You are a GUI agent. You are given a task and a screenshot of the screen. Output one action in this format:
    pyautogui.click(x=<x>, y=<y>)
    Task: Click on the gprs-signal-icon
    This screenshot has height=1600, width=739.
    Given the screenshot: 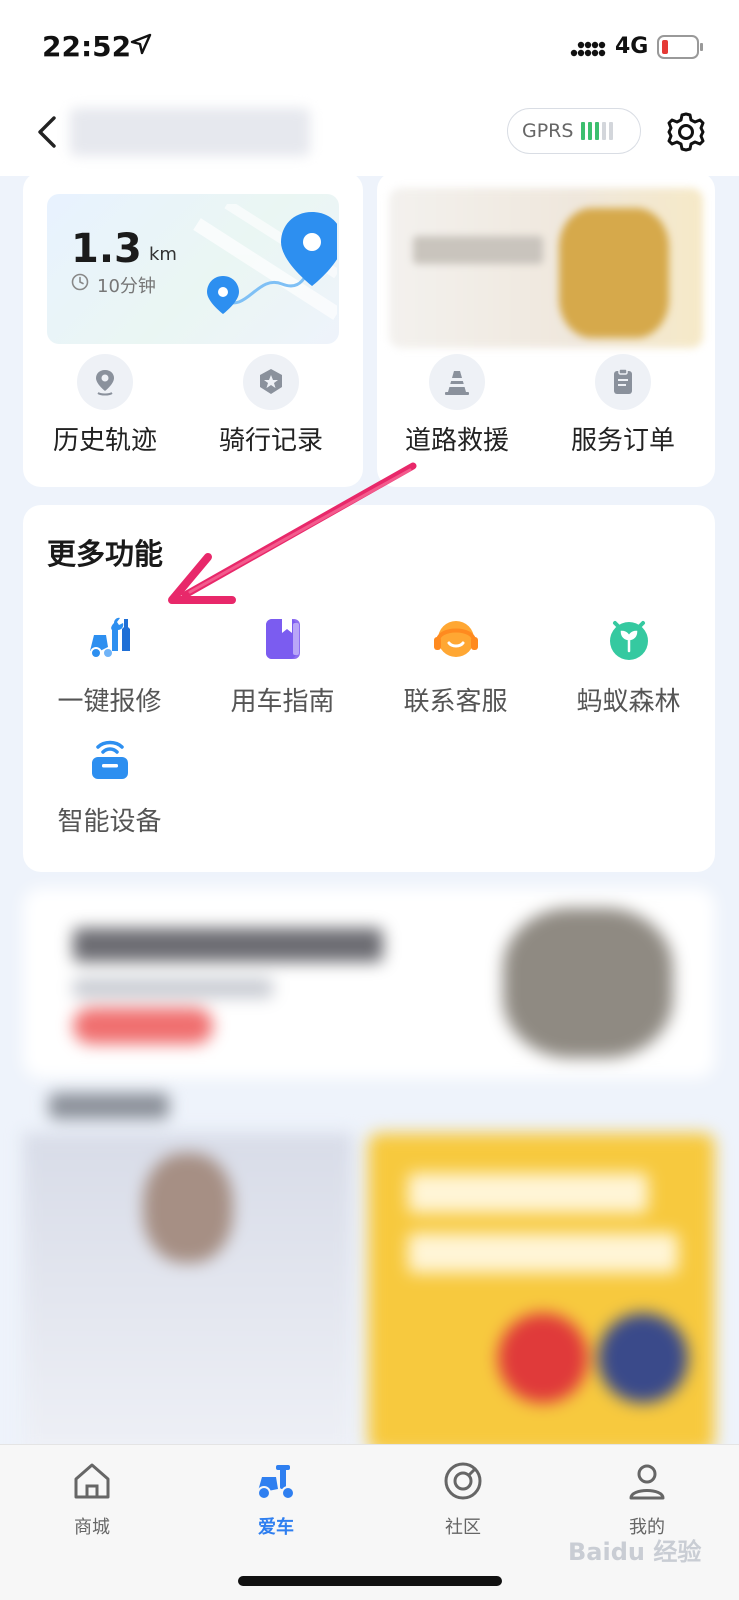 What is the action you would take?
    pyautogui.click(x=597, y=131)
    